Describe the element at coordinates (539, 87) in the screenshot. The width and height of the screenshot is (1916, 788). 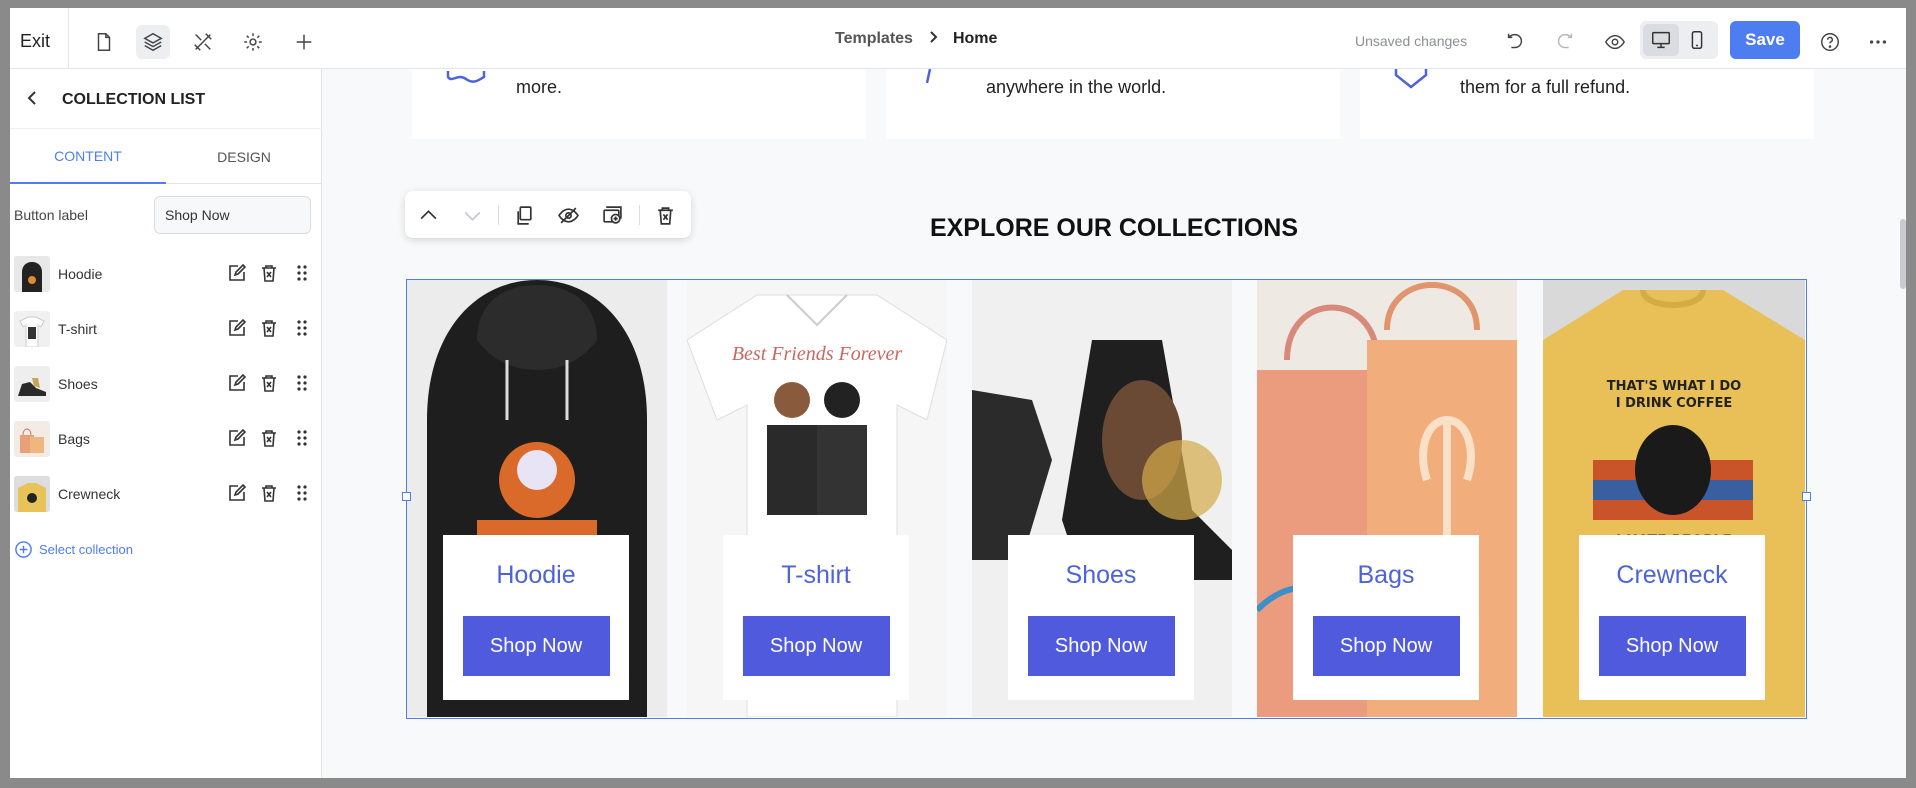
I see `info-card-text: more.` at that location.